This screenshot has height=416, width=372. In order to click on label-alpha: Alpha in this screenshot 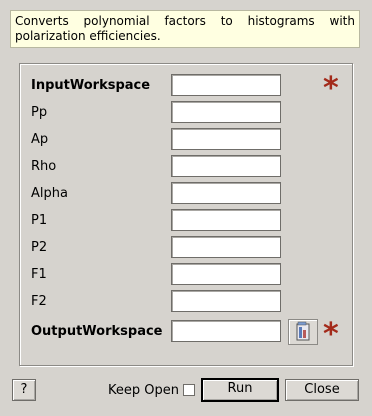, I will do `click(49, 193)`.